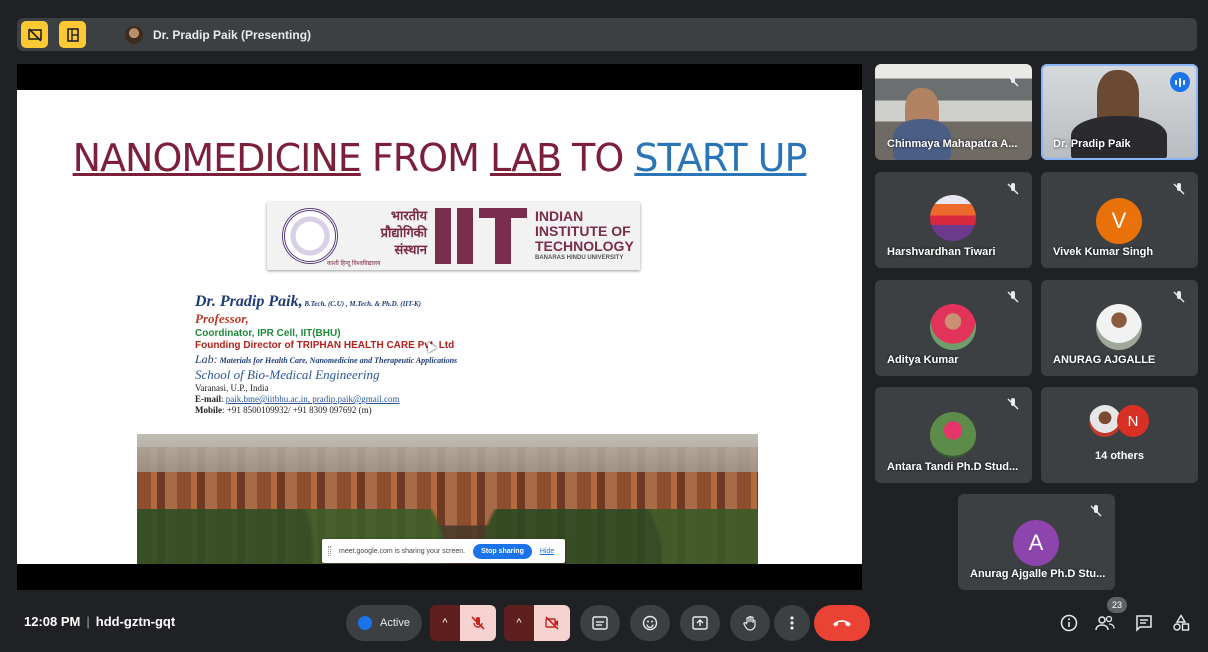 This screenshot has width=1208, height=652. I want to click on meeting-code: hdd-gztn-gqt, so click(135, 621).